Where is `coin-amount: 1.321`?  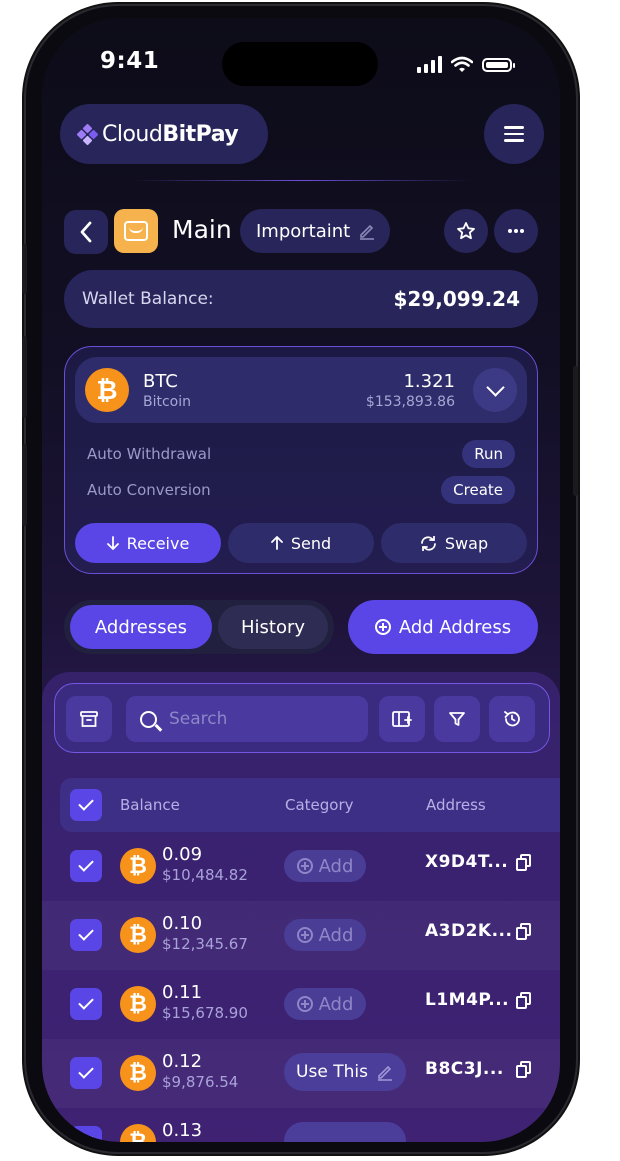 coin-amount: 1.321 is located at coordinates (429, 381).